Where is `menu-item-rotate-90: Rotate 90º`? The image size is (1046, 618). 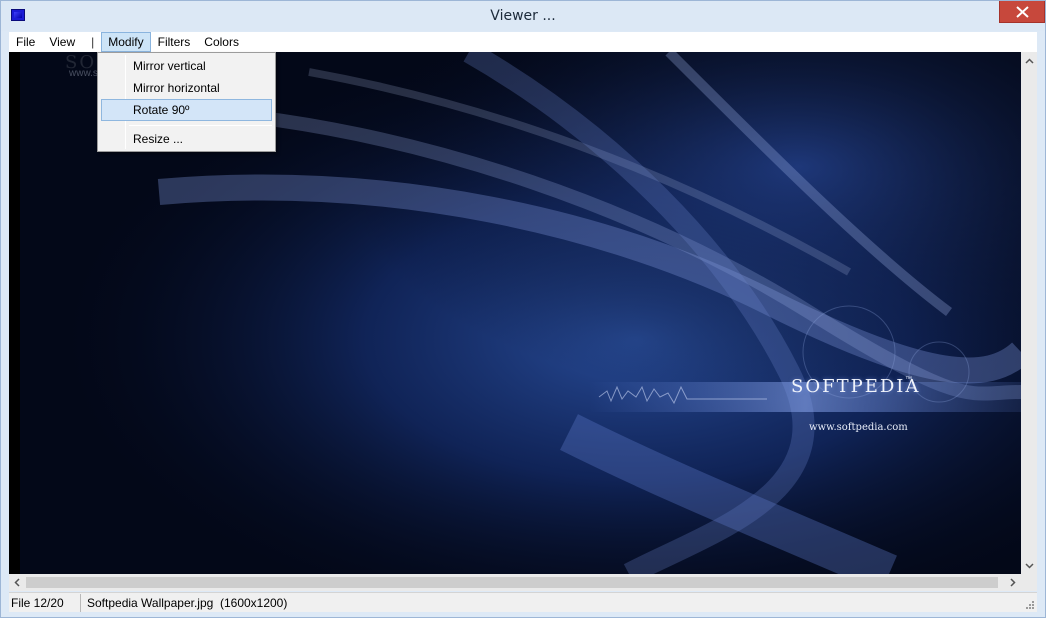 menu-item-rotate-90: Rotate 90º is located at coordinates (186, 110).